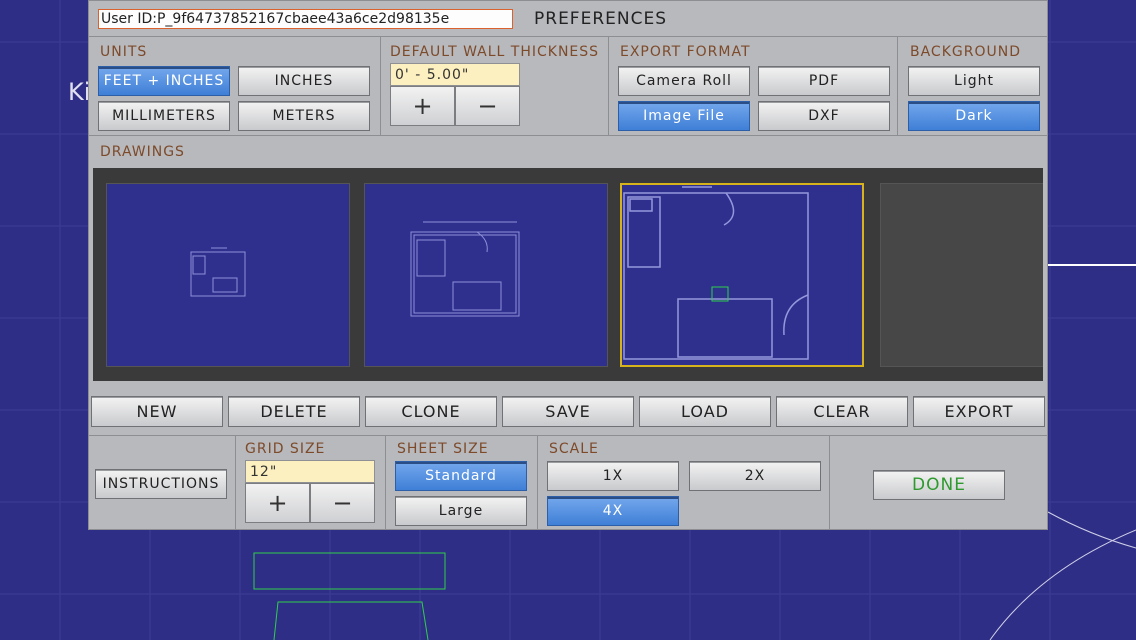  I want to click on export-image-file-button: Image File, so click(684, 116).